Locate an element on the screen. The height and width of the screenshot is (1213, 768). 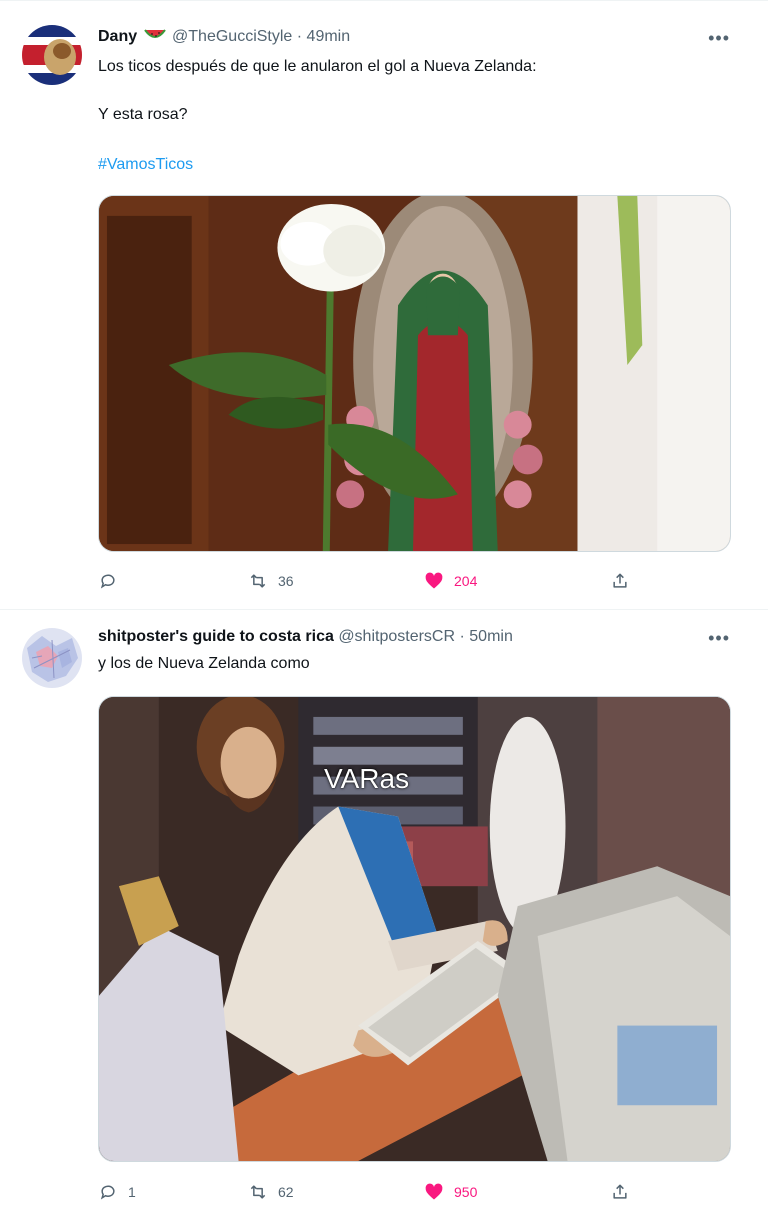
like-button: 204 is located at coordinates (450, 581).